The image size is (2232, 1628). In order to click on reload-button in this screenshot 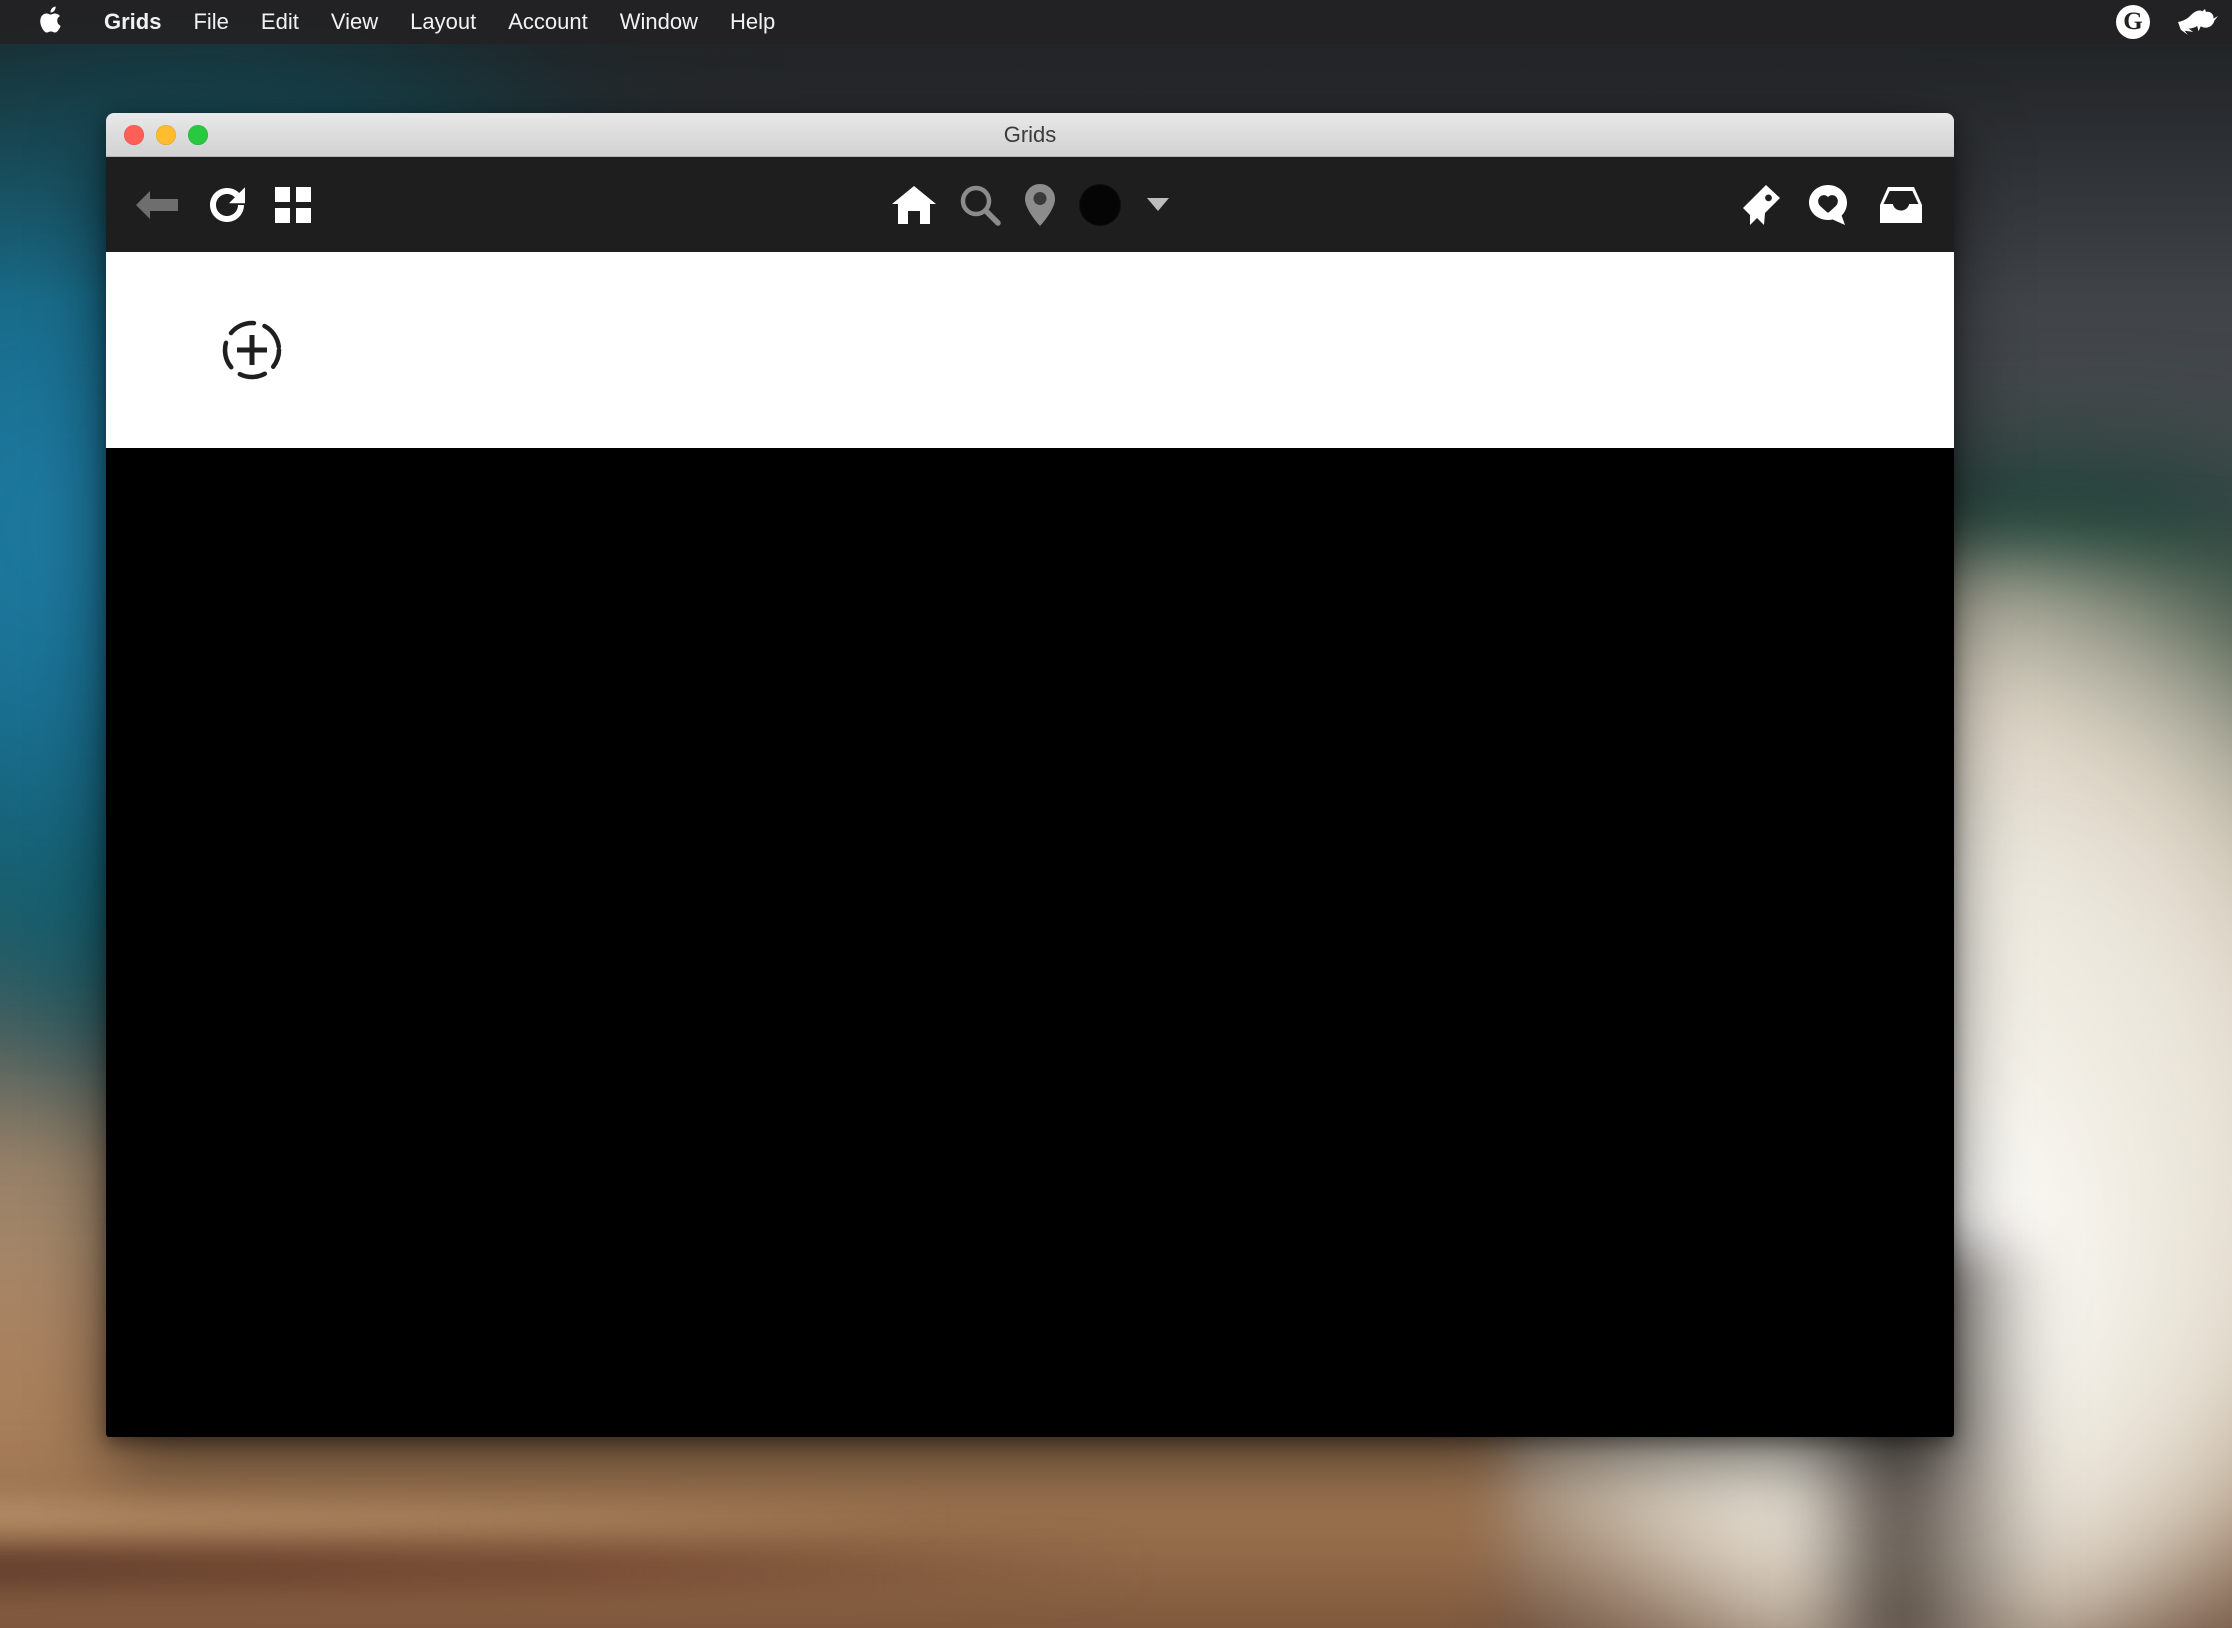, I will do `click(227, 205)`.